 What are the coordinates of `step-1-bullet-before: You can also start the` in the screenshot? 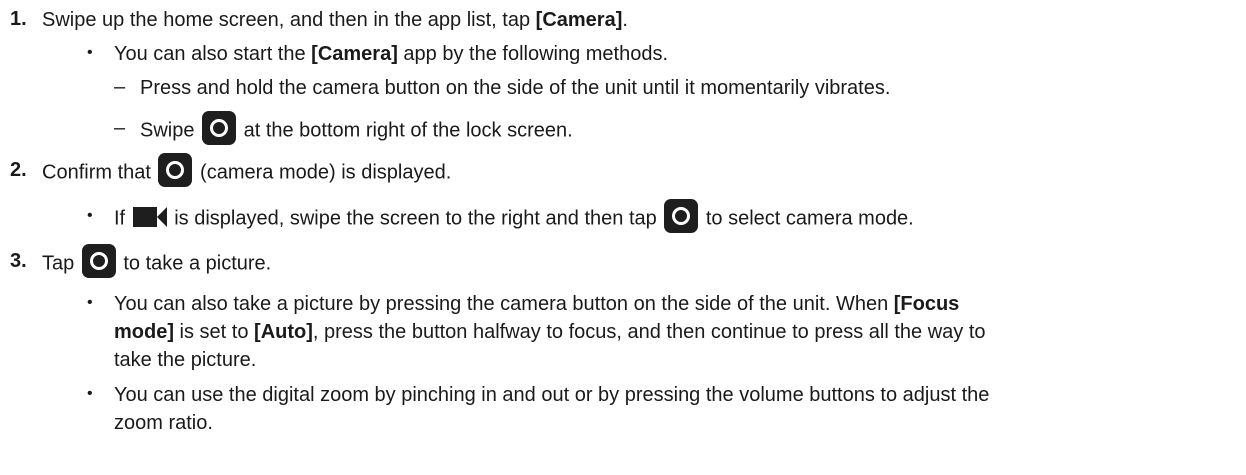 It's located at (213, 54).